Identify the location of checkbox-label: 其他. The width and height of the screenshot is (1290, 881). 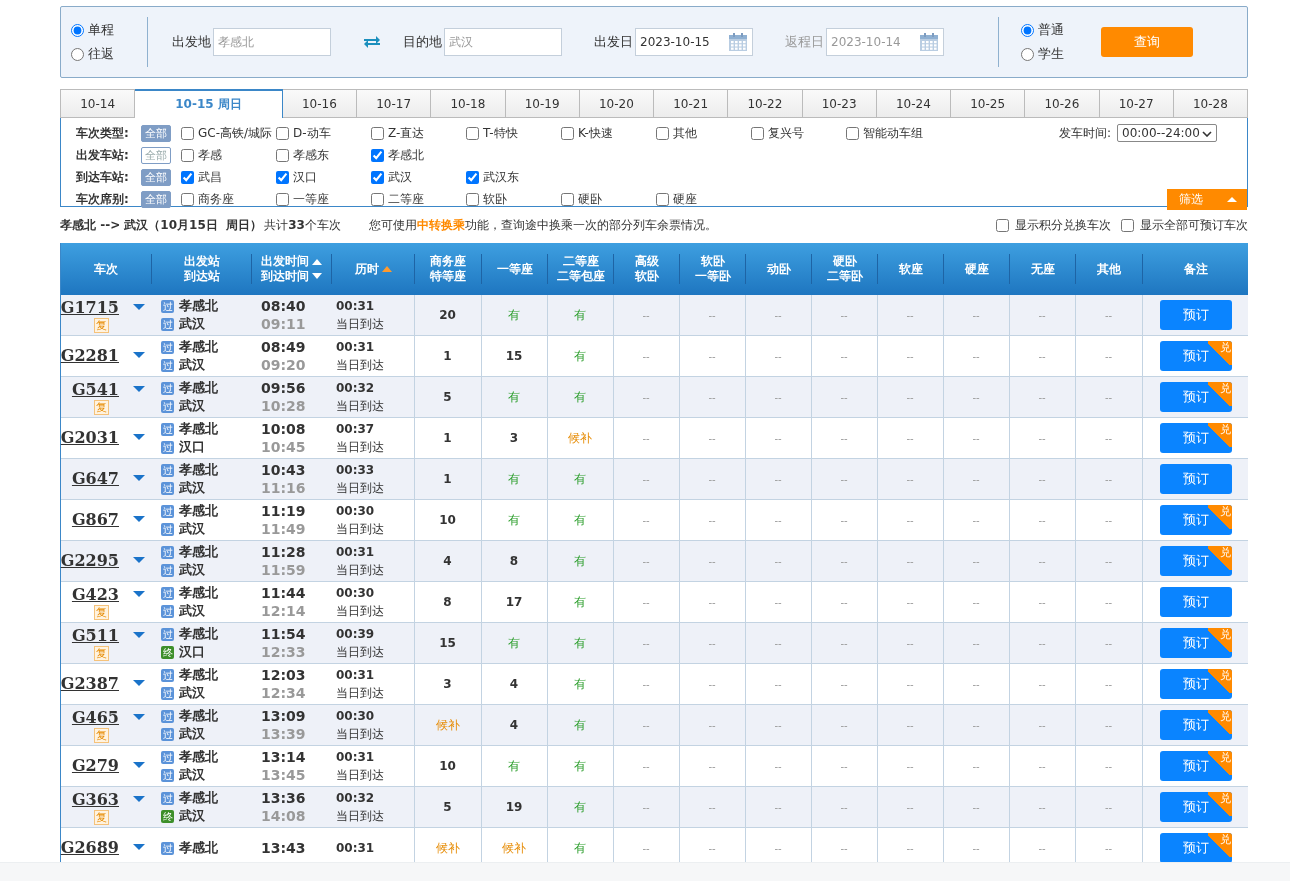
(685, 133).